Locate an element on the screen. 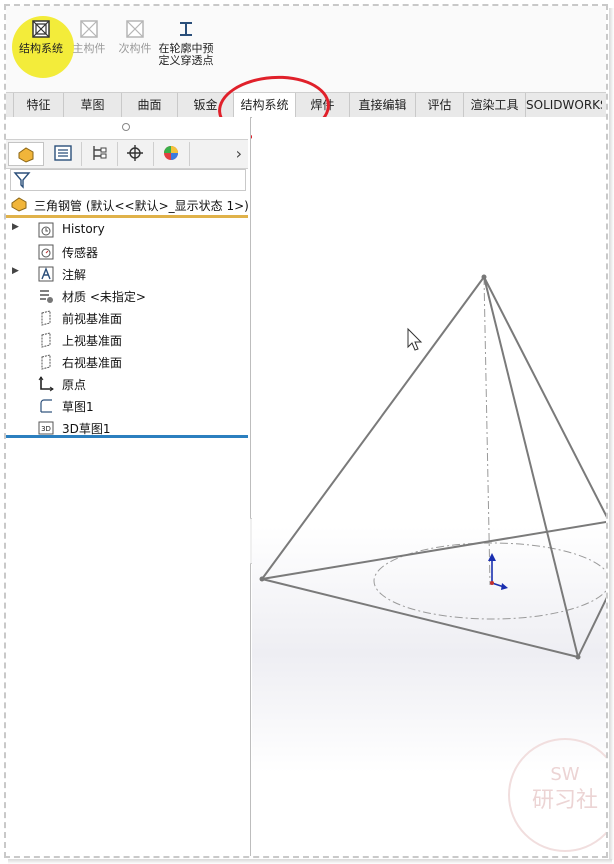 The width and height of the screenshot is (614, 864). part-icon is located at coordinates (19, 204).